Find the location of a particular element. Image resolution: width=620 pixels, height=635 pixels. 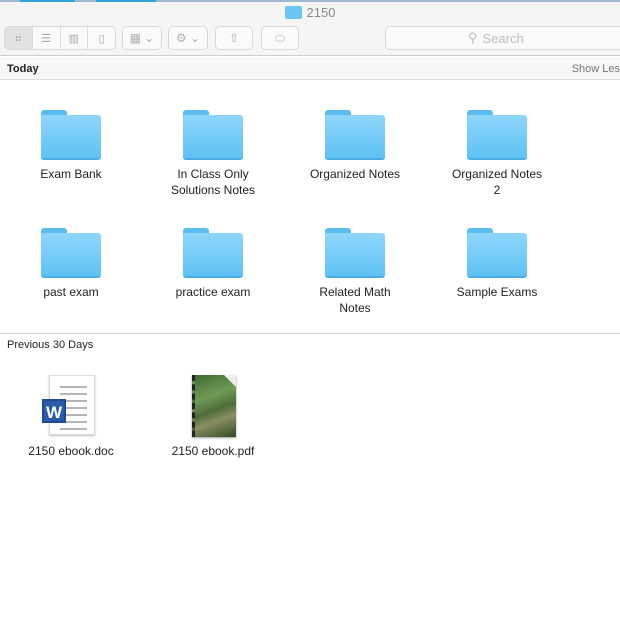

action-button: ⚙ ⌄ is located at coordinates (188, 38).